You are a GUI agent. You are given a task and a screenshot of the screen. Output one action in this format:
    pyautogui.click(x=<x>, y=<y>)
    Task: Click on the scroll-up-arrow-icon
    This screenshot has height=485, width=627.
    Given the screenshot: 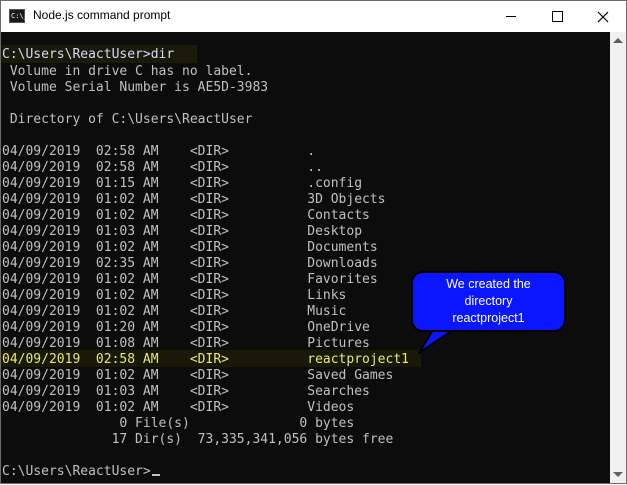 What is the action you would take?
    pyautogui.click(x=618, y=40)
    